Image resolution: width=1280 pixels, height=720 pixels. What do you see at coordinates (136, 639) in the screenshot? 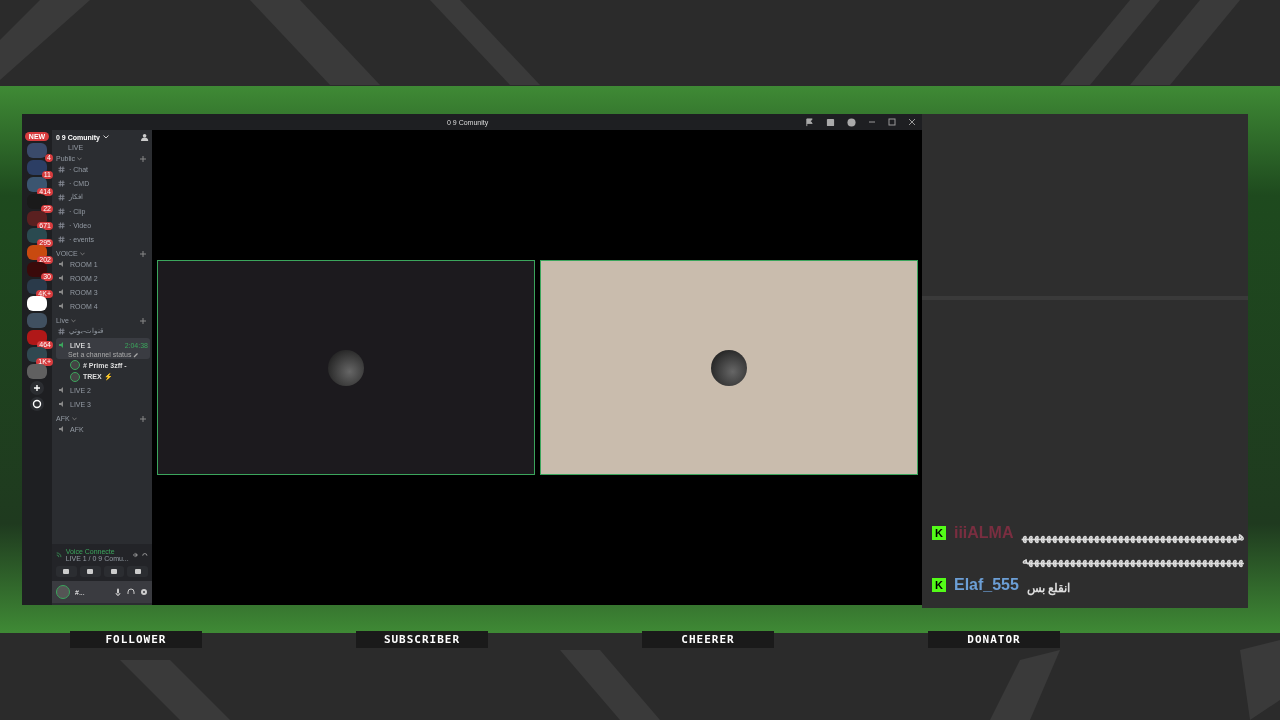
I see `alert-label: FOLLOWER` at bounding box center [136, 639].